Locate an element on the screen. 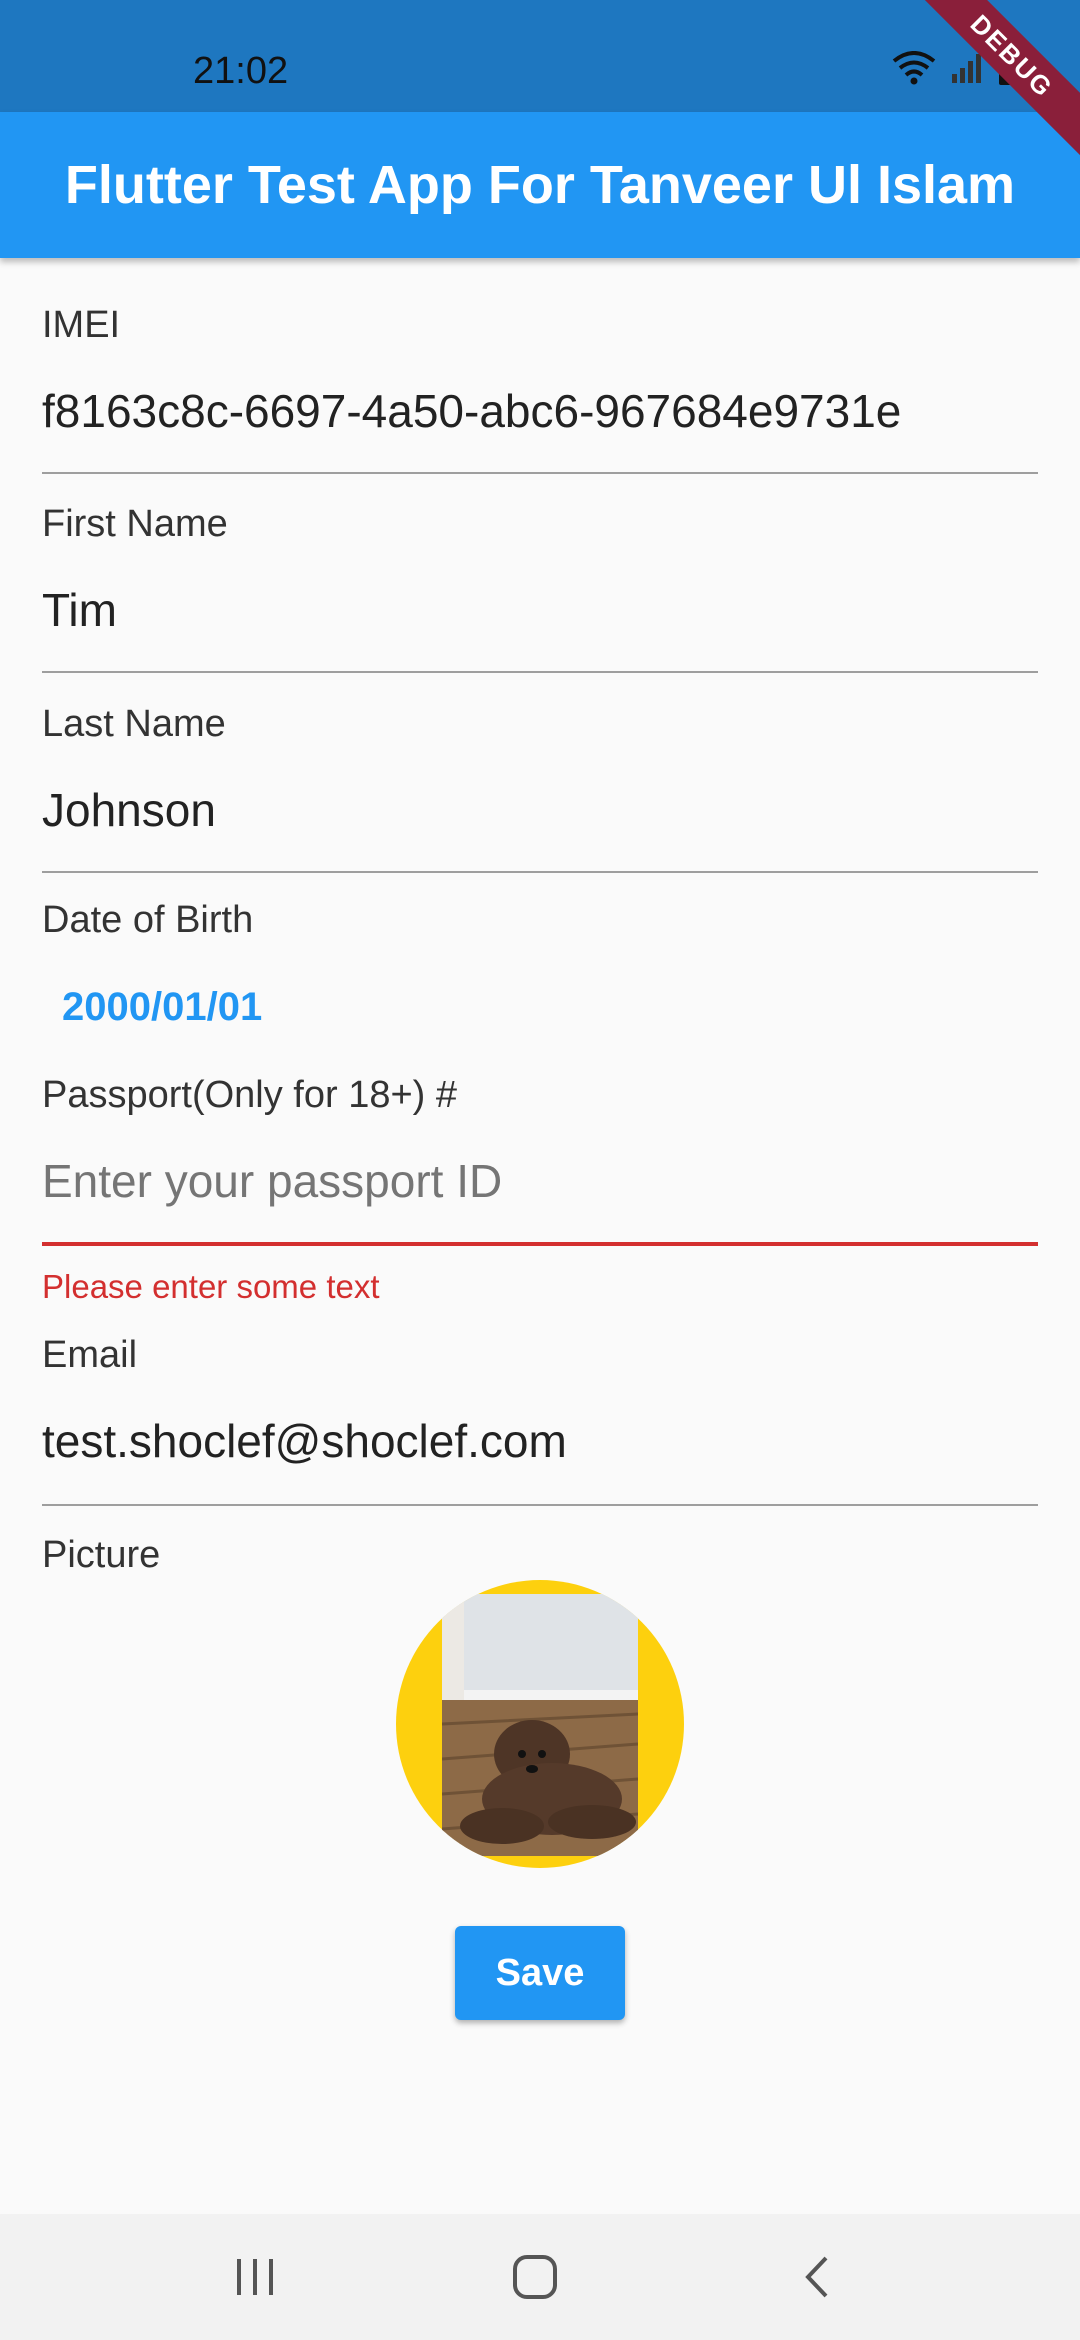  dob-field: Date of Birth 2000/01/01 is located at coordinates (540, 969).